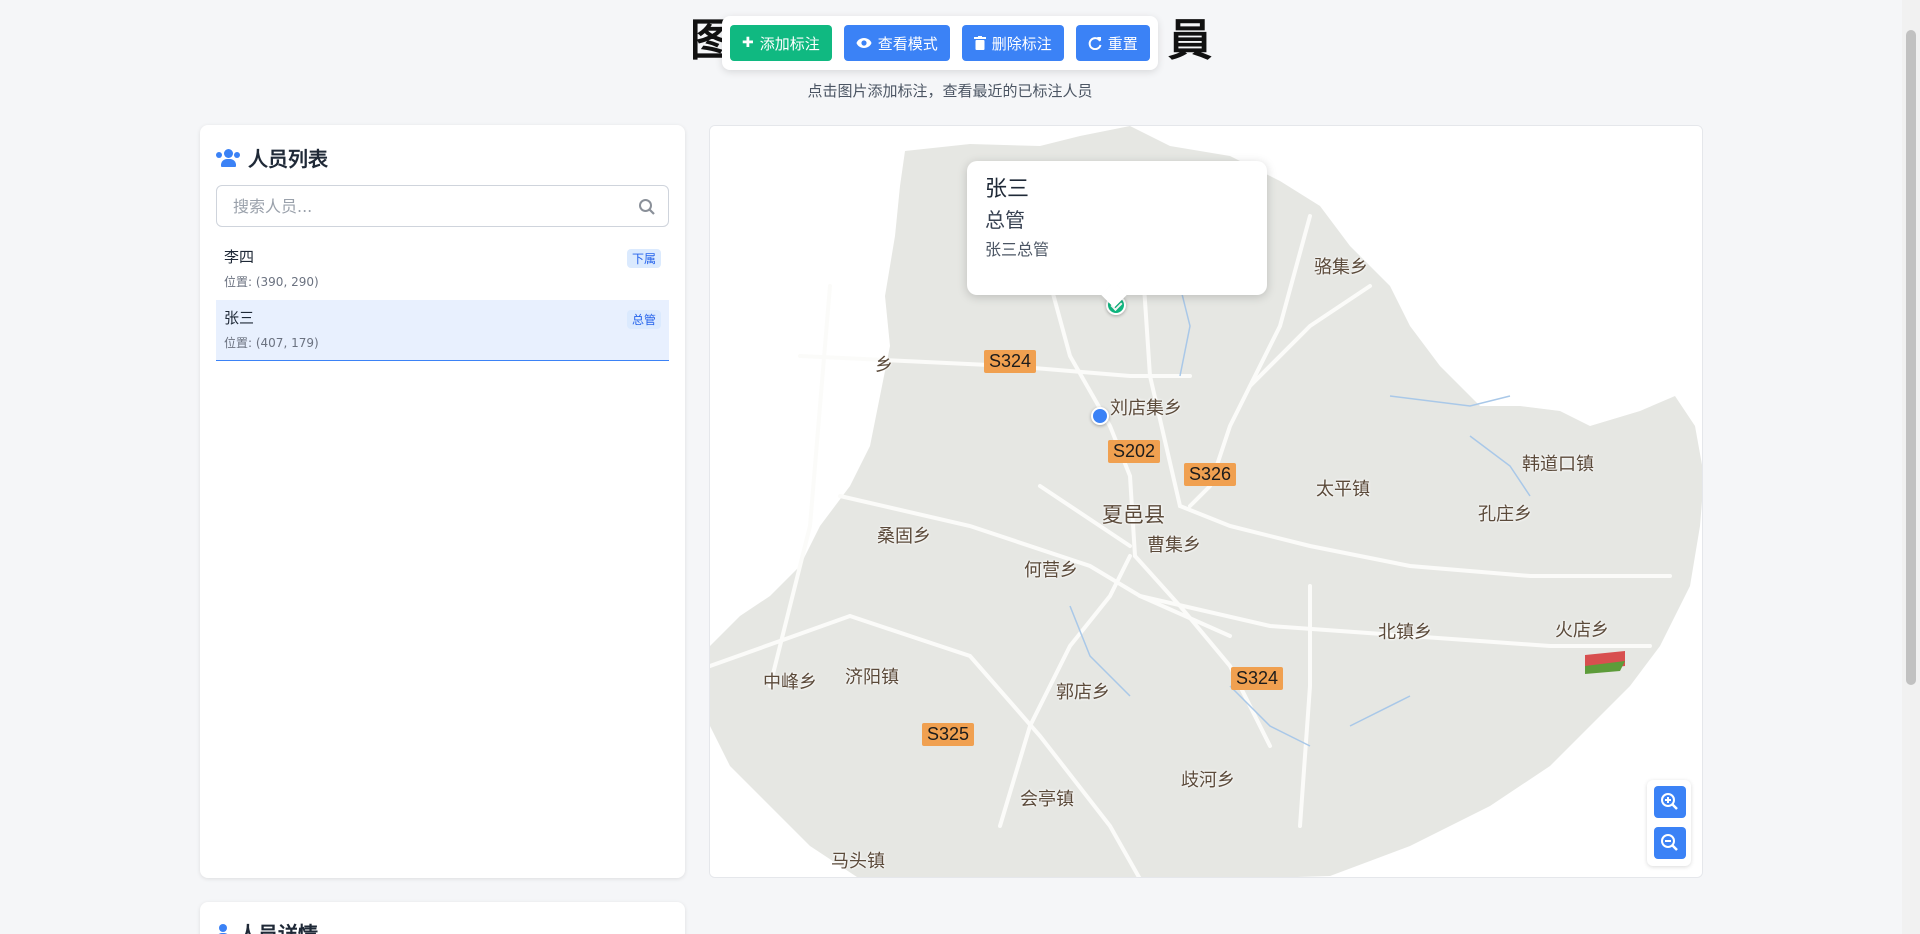 This screenshot has width=1920, height=934. I want to click on reset-button: 重置, so click(1112, 43).